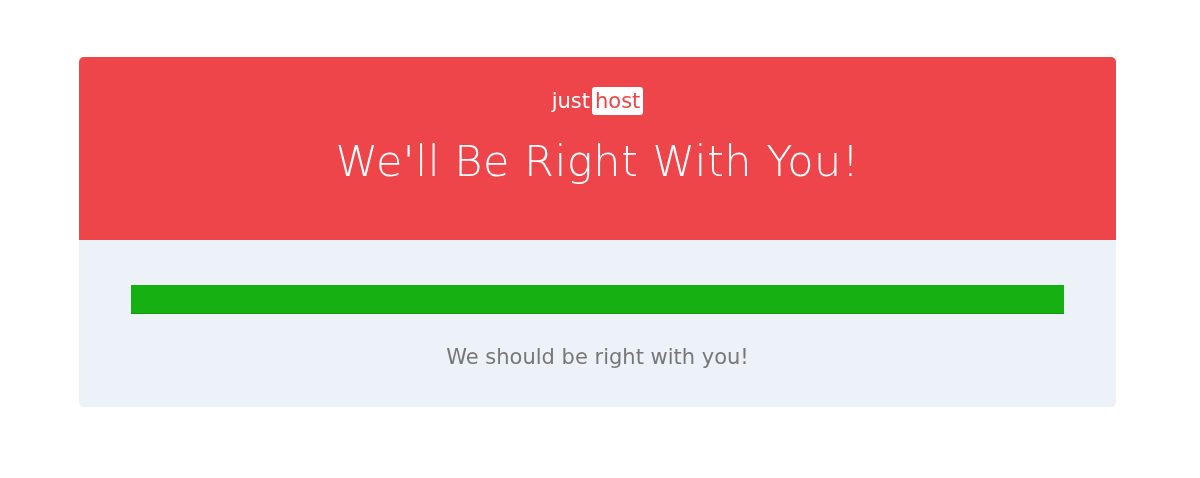 The width and height of the screenshot is (1200, 478). What do you see at coordinates (618, 101) in the screenshot?
I see `logo-badge: host` at bounding box center [618, 101].